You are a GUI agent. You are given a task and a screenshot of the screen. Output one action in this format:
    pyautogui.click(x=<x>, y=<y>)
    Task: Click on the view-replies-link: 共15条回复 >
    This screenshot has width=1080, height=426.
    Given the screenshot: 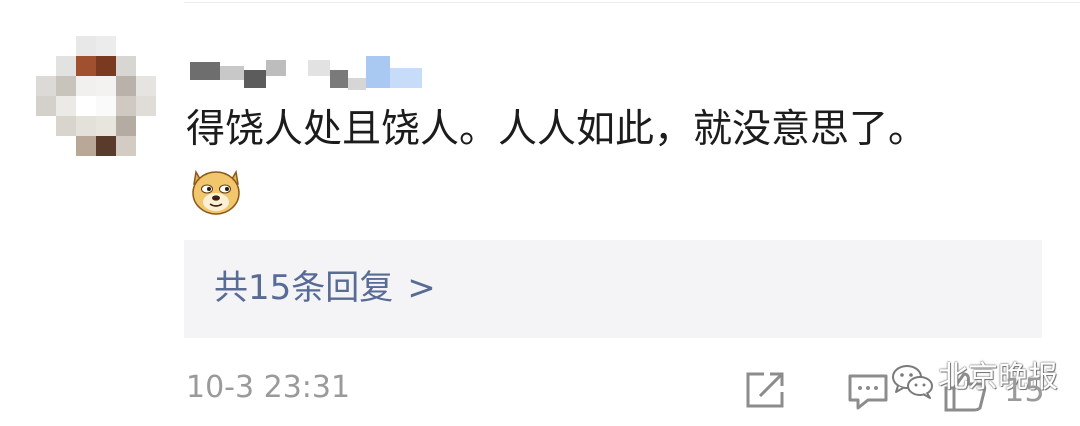 What is the action you would take?
    pyautogui.click(x=325, y=288)
    